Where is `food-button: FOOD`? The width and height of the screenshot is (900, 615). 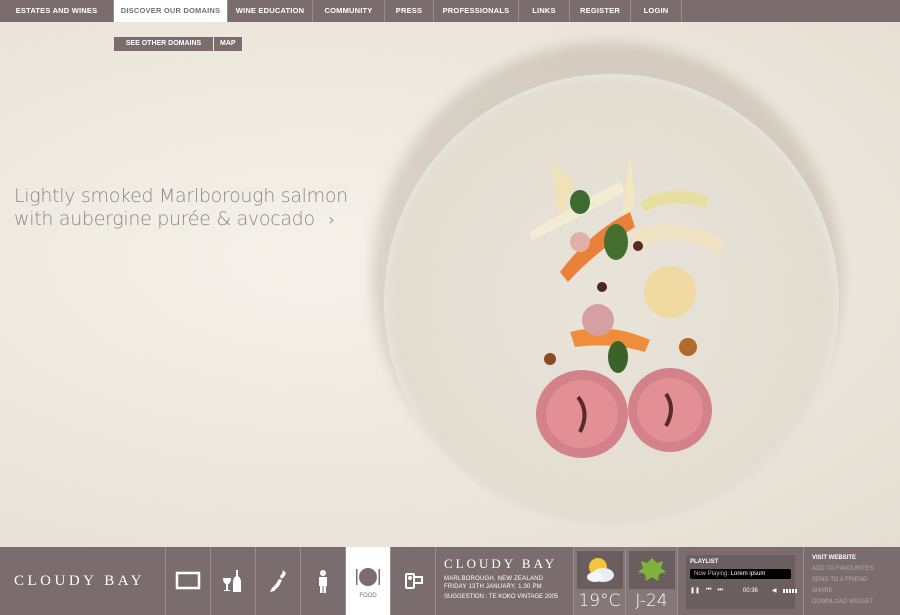
food-button: FOOD is located at coordinates (368, 581).